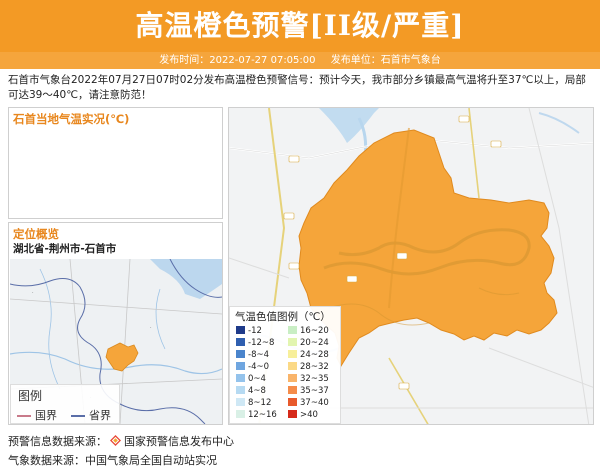 This screenshot has height=471, width=600. Describe the element at coordinates (36, 234) in the screenshot. I see `location-panel-title: 定位概览` at that location.